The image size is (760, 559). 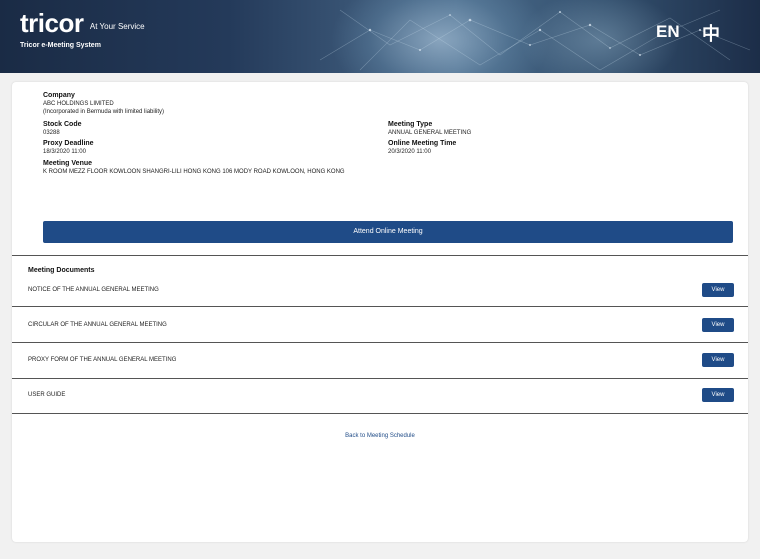 I want to click on brand: tricor At Your Service, so click(x=82, y=23).